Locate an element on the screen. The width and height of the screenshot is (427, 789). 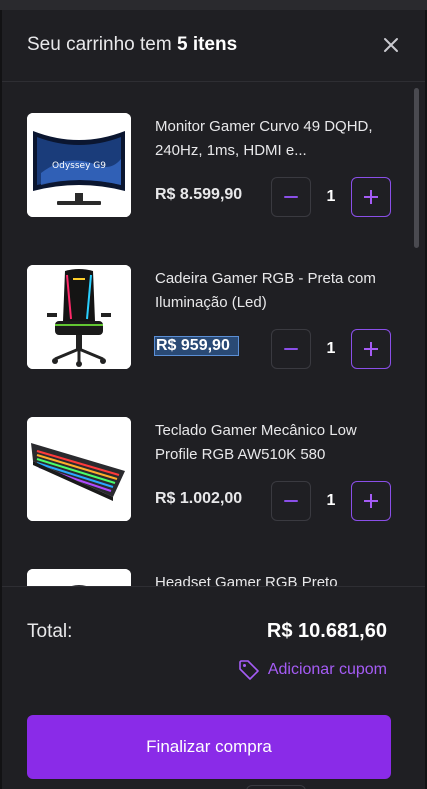
close-icon is located at coordinates (391, 45).